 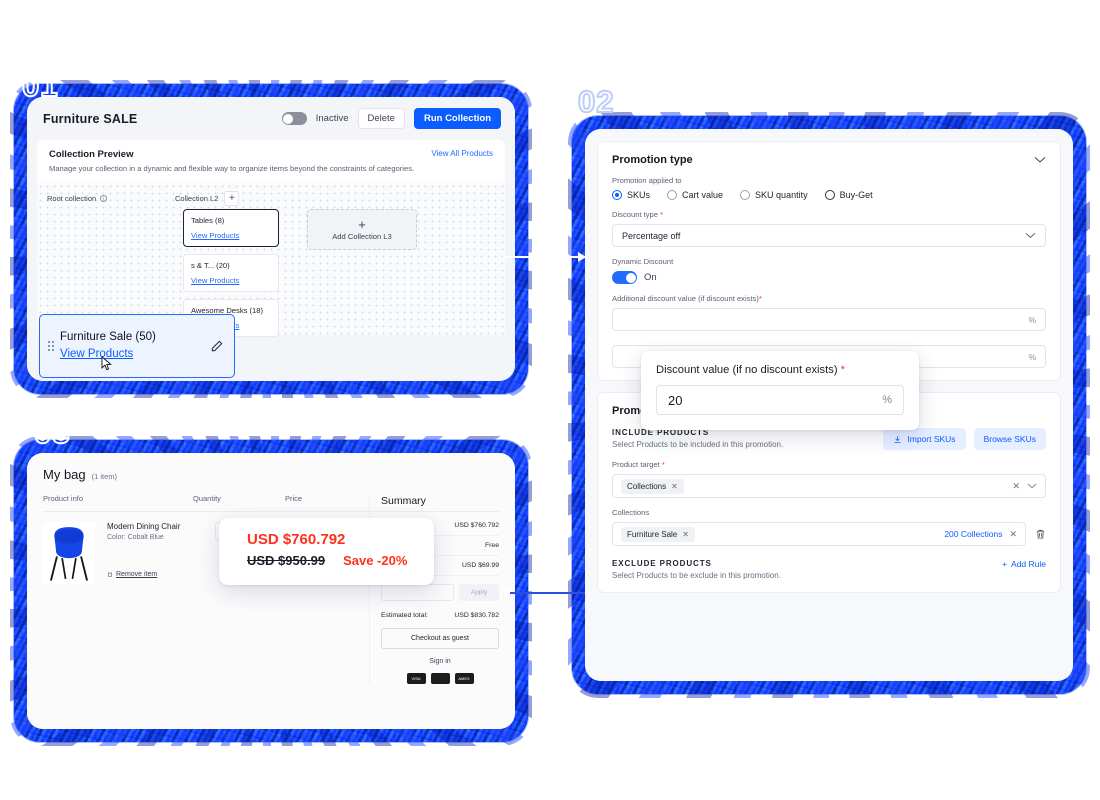 I want to click on active-toggle, so click(x=294, y=118).